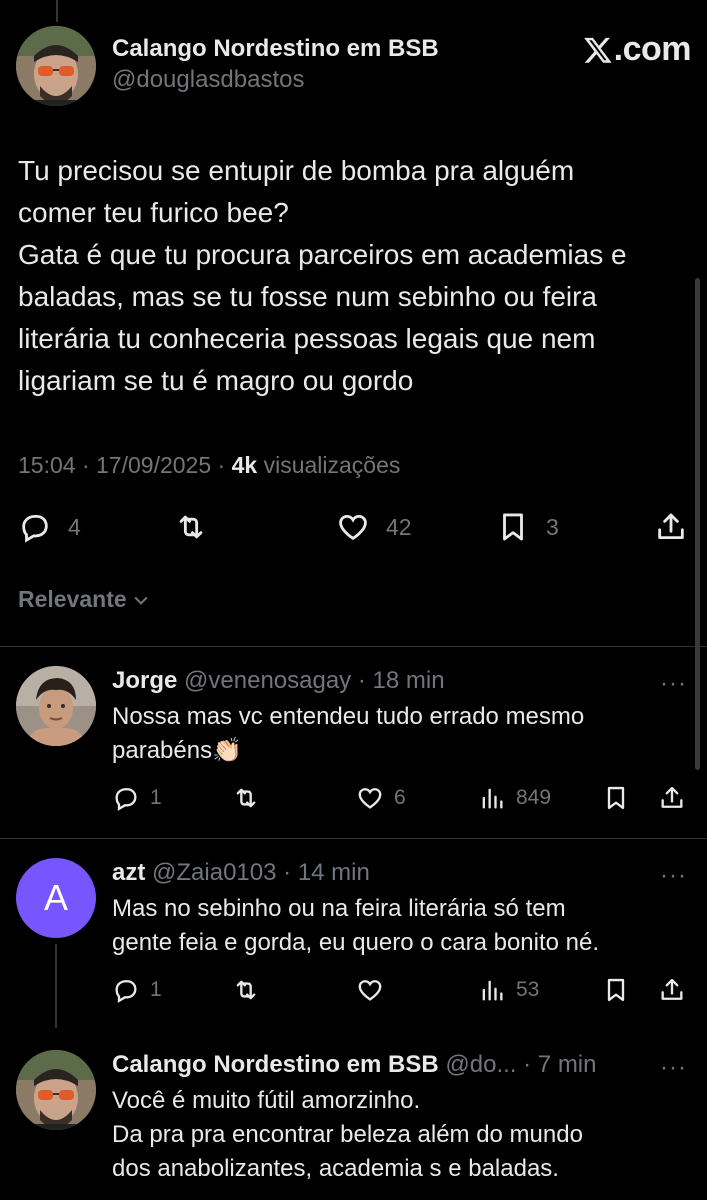  Describe the element at coordinates (141, 600) in the screenshot. I see `chevron-down-icon` at that location.